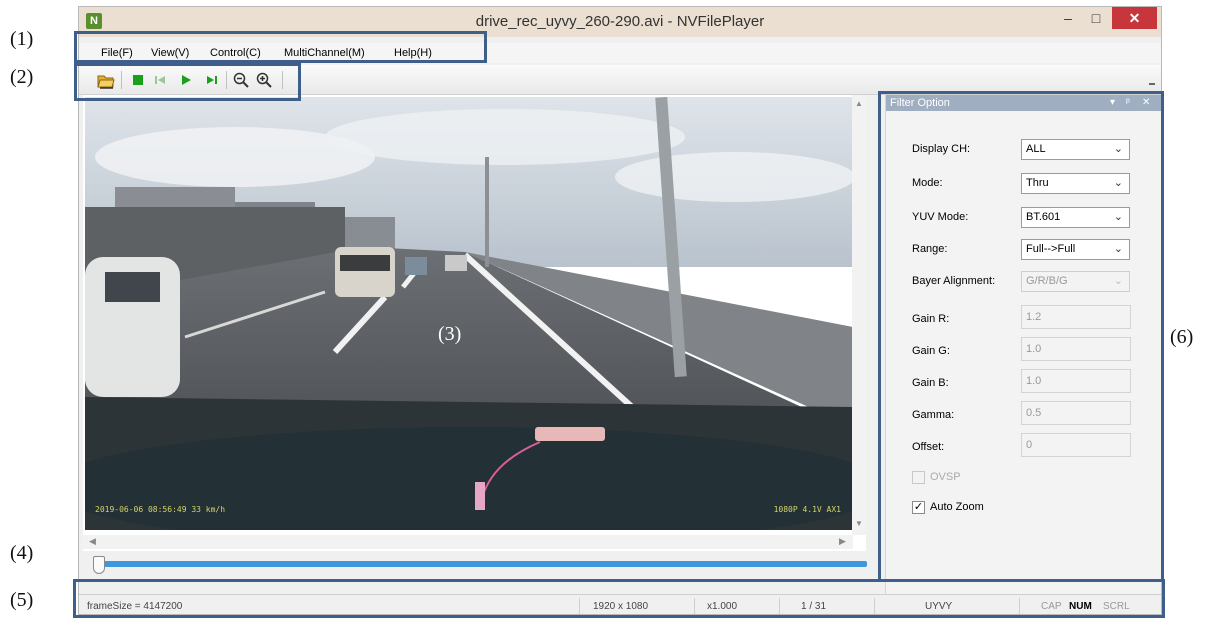 Image resolution: width=1218 pixels, height=619 pixels. Describe the element at coordinates (468, 542) in the screenshot. I see `horizontal-scrollbar: ◀ ▶` at that location.